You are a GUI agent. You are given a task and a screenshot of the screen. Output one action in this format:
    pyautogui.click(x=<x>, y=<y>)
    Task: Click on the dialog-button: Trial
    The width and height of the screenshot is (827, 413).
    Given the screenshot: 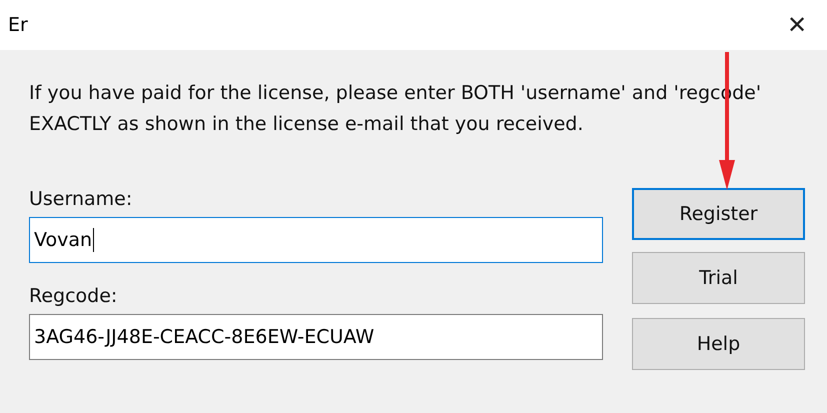 What is the action you would take?
    pyautogui.click(x=718, y=278)
    